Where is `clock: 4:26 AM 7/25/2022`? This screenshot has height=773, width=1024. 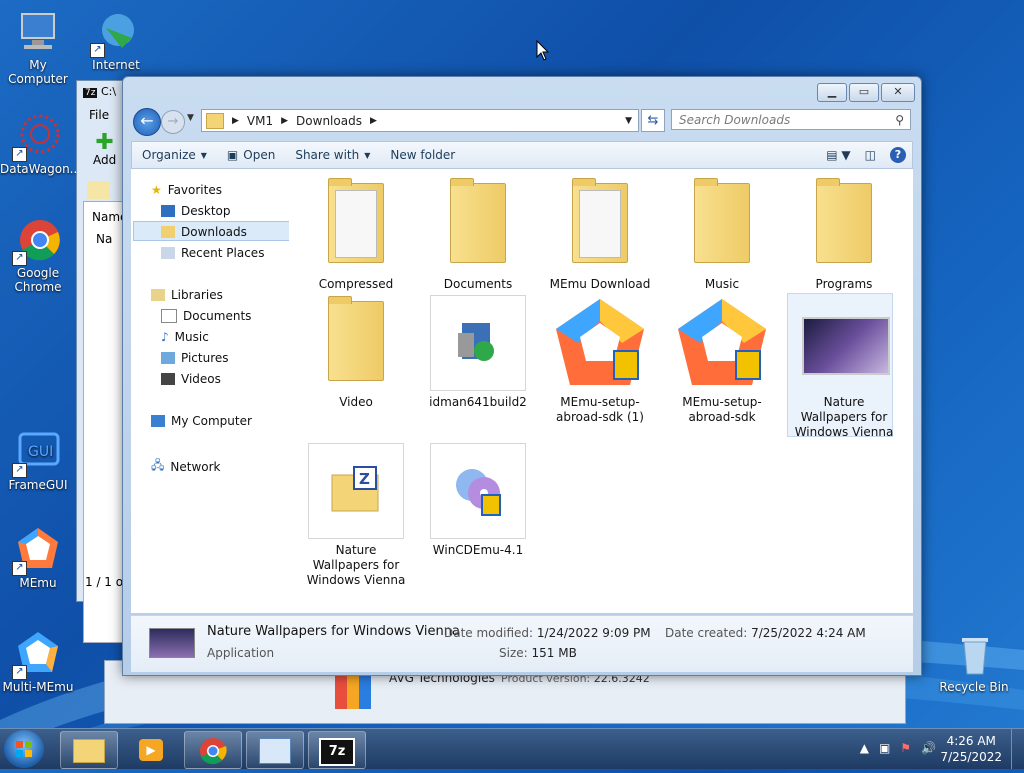 clock: 4:26 AM 7/25/2022 is located at coordinates (971, 749).